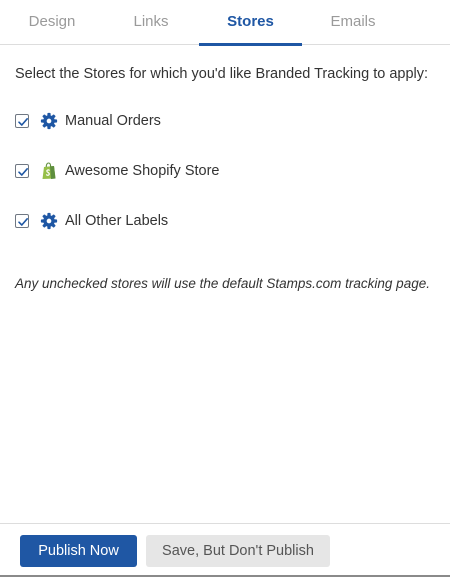 This screenshot has height=577, width=450. What do you see at coordinates (78, 551) in the screenshot?
I see `publish-now-button: Publish Now` at bounding box center [78, 551].